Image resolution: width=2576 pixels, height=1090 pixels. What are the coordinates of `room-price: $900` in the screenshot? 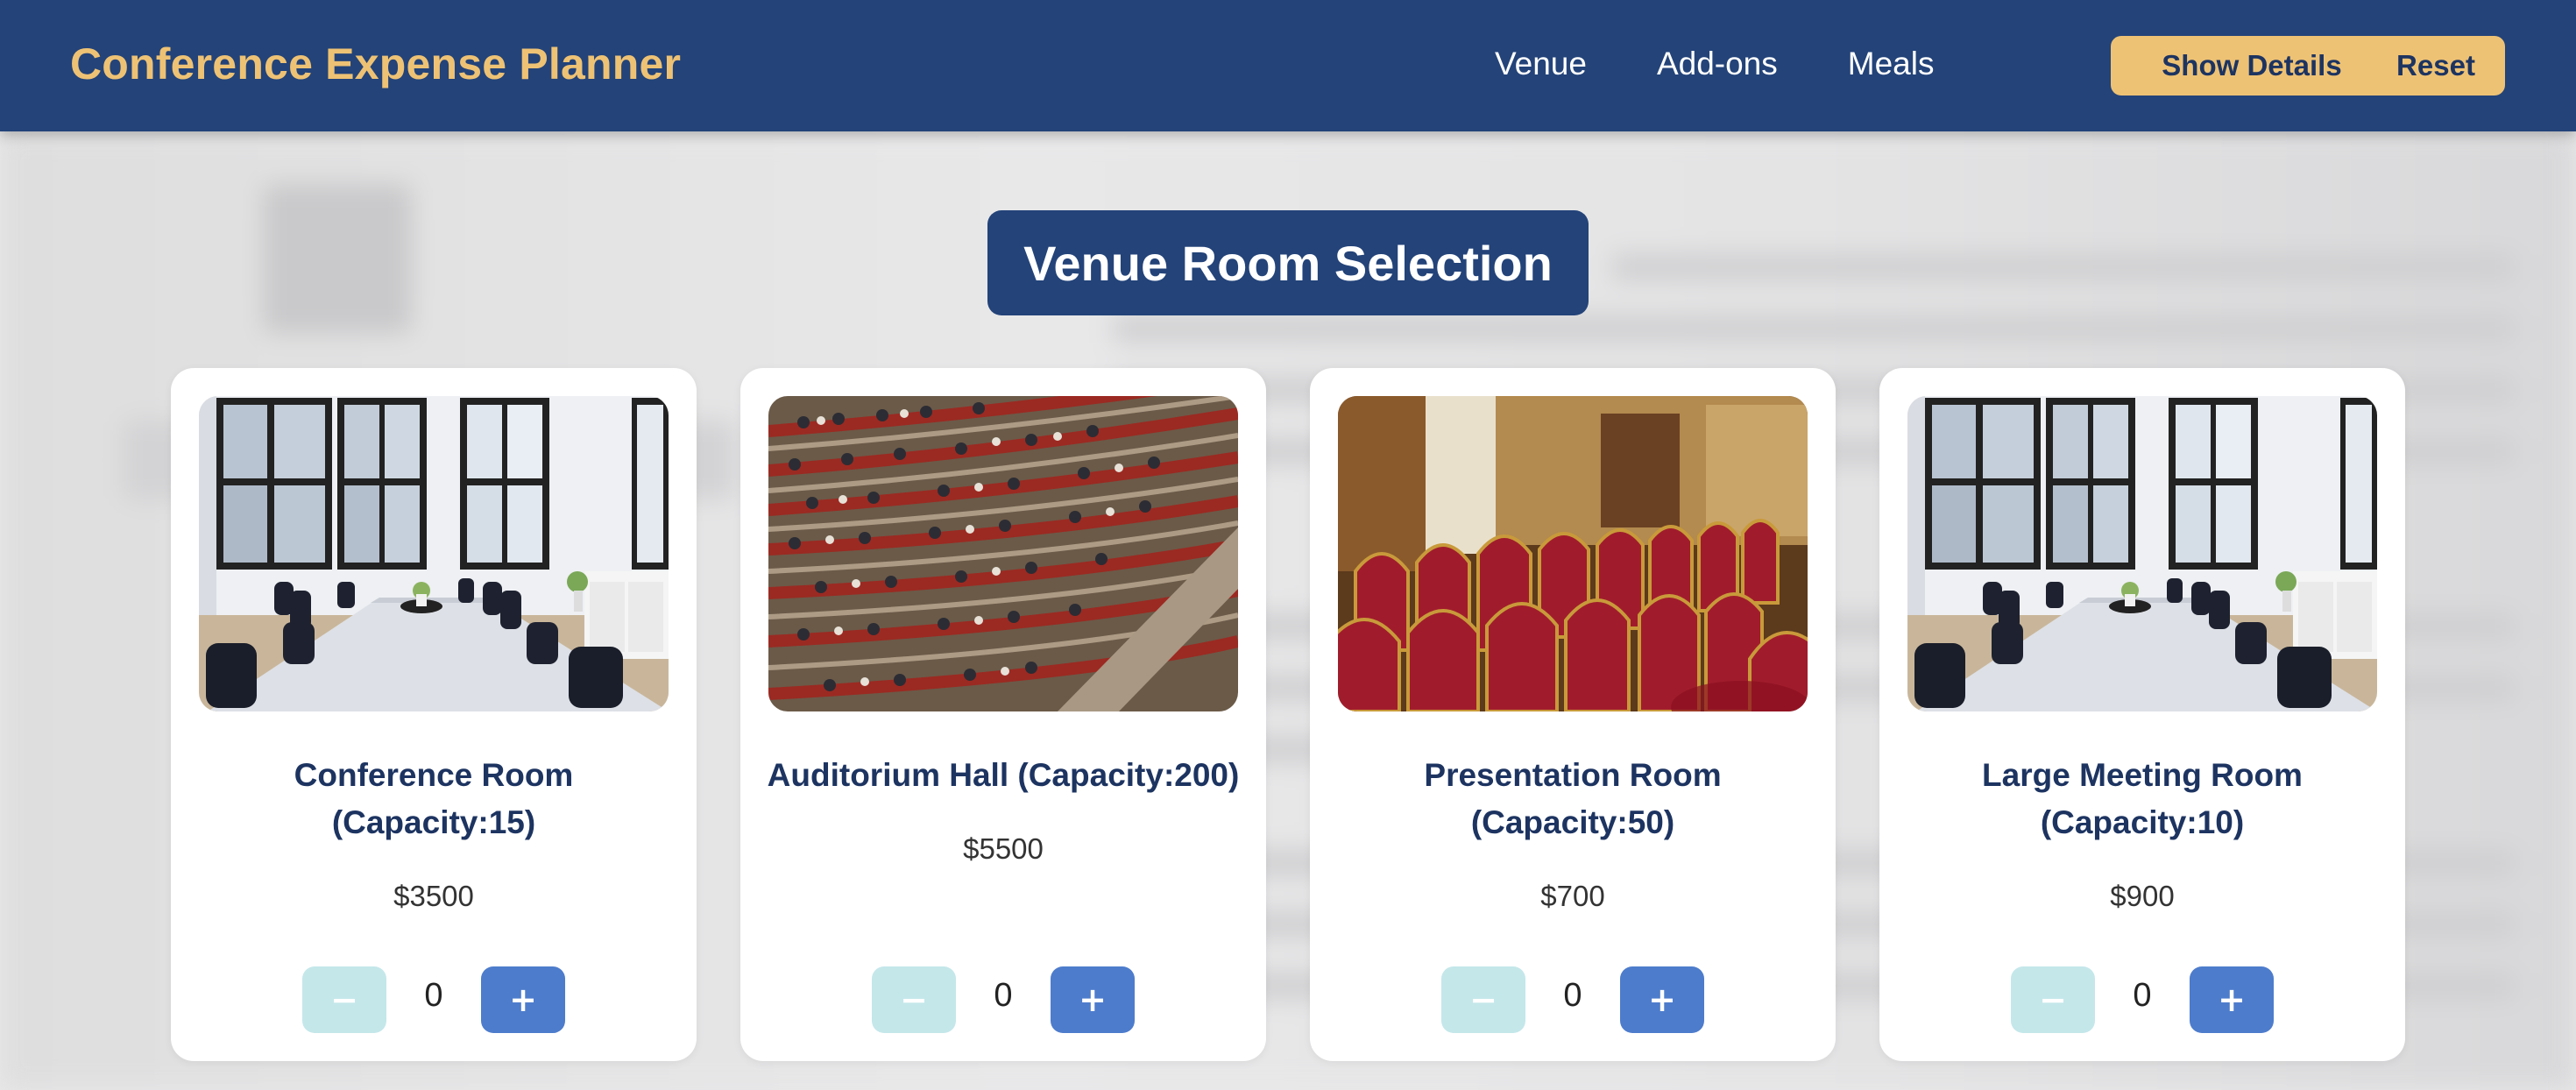 It's located at (2142, 896).